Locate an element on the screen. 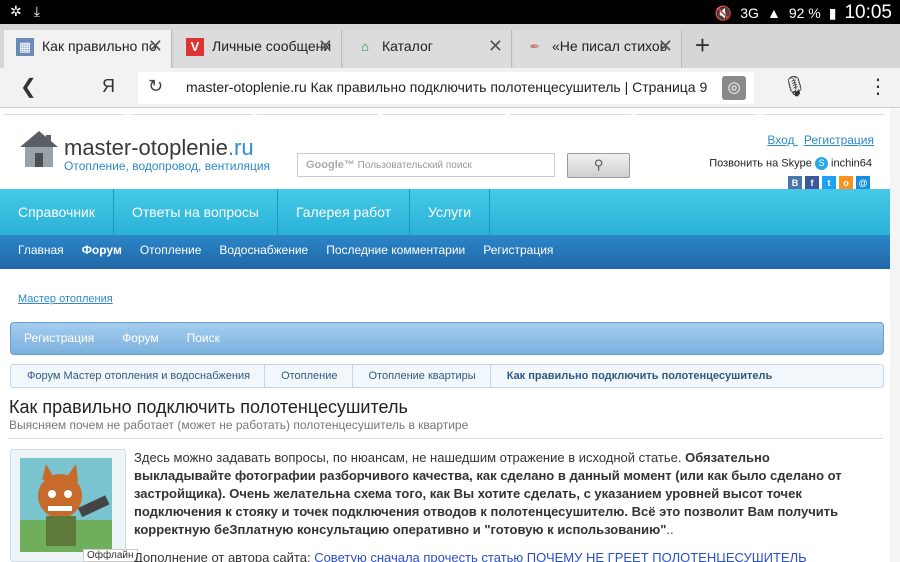 This screenshot has height=562, width=900. tab-catalog: ⌂ Каталог ✕ is located at coordinates (428, 49).